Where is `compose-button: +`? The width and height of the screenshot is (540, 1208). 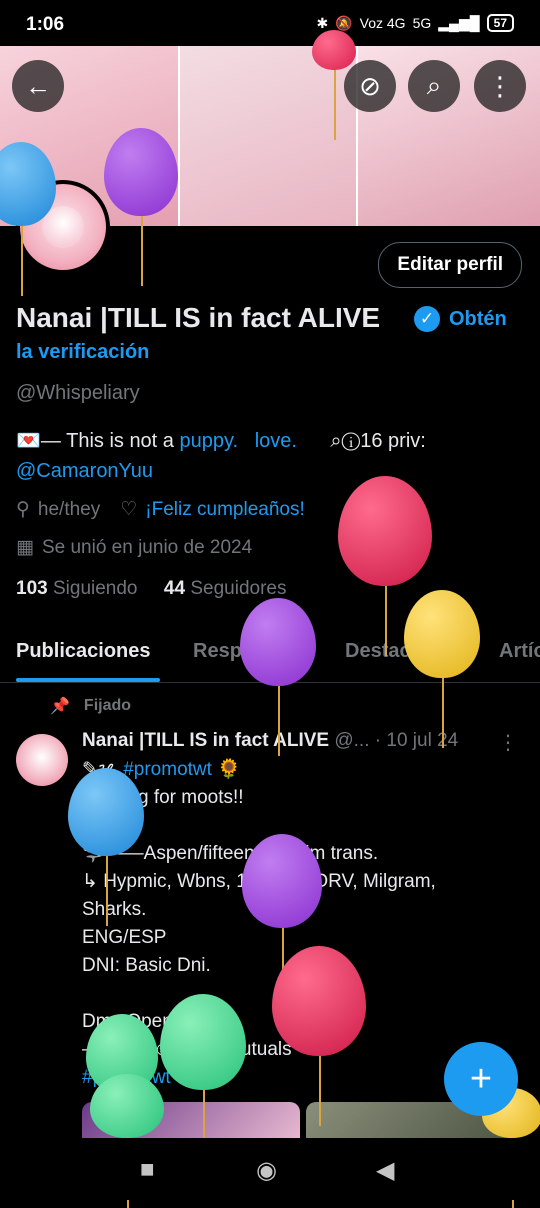
compose-button: + is located at coordinates (481, 1079).